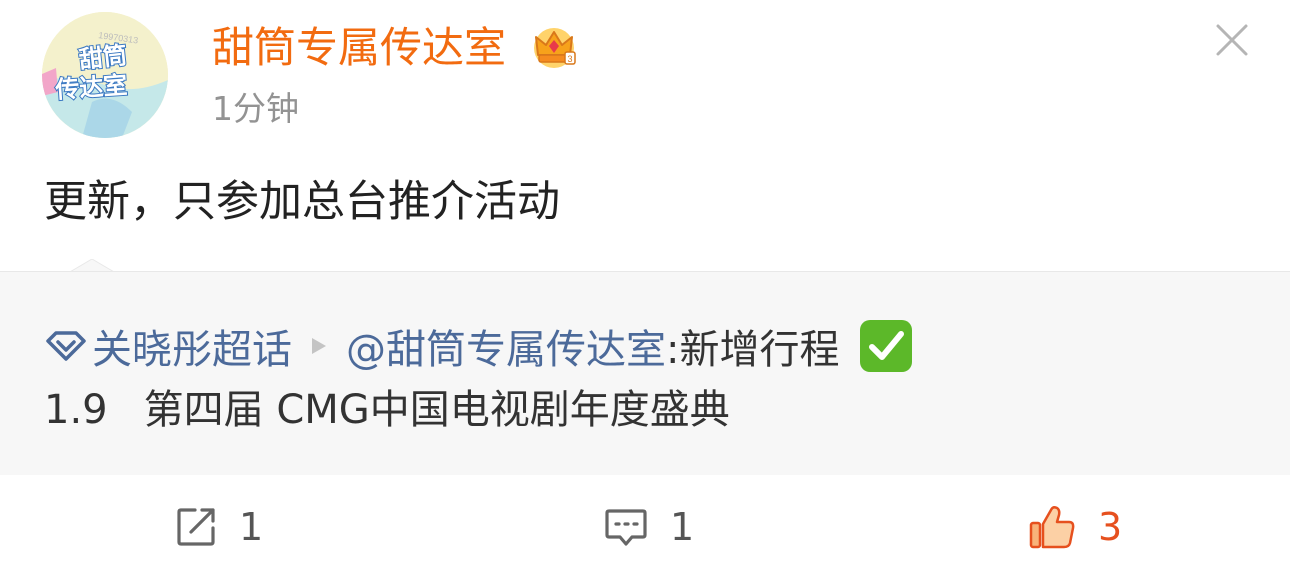  What do you see at coordinates (649, 527) in the screenshot?
I see `comment-button: 1` at bounding box center [649, 527].